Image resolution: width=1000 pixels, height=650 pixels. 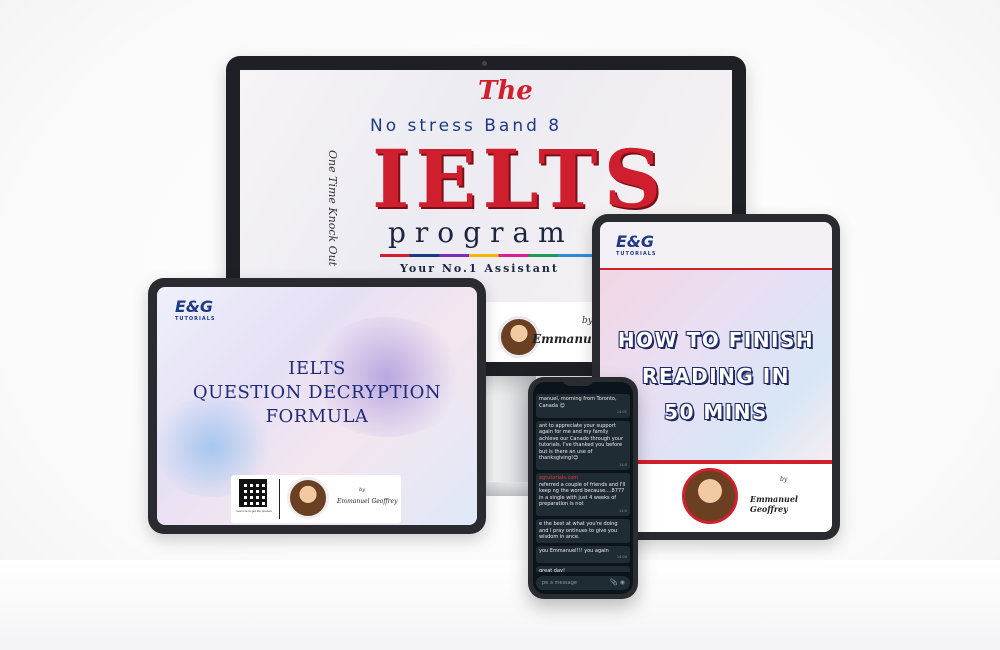 I want to click on chat-message-text: you Emmanuel!!! you again, so click(x=574, y=550).